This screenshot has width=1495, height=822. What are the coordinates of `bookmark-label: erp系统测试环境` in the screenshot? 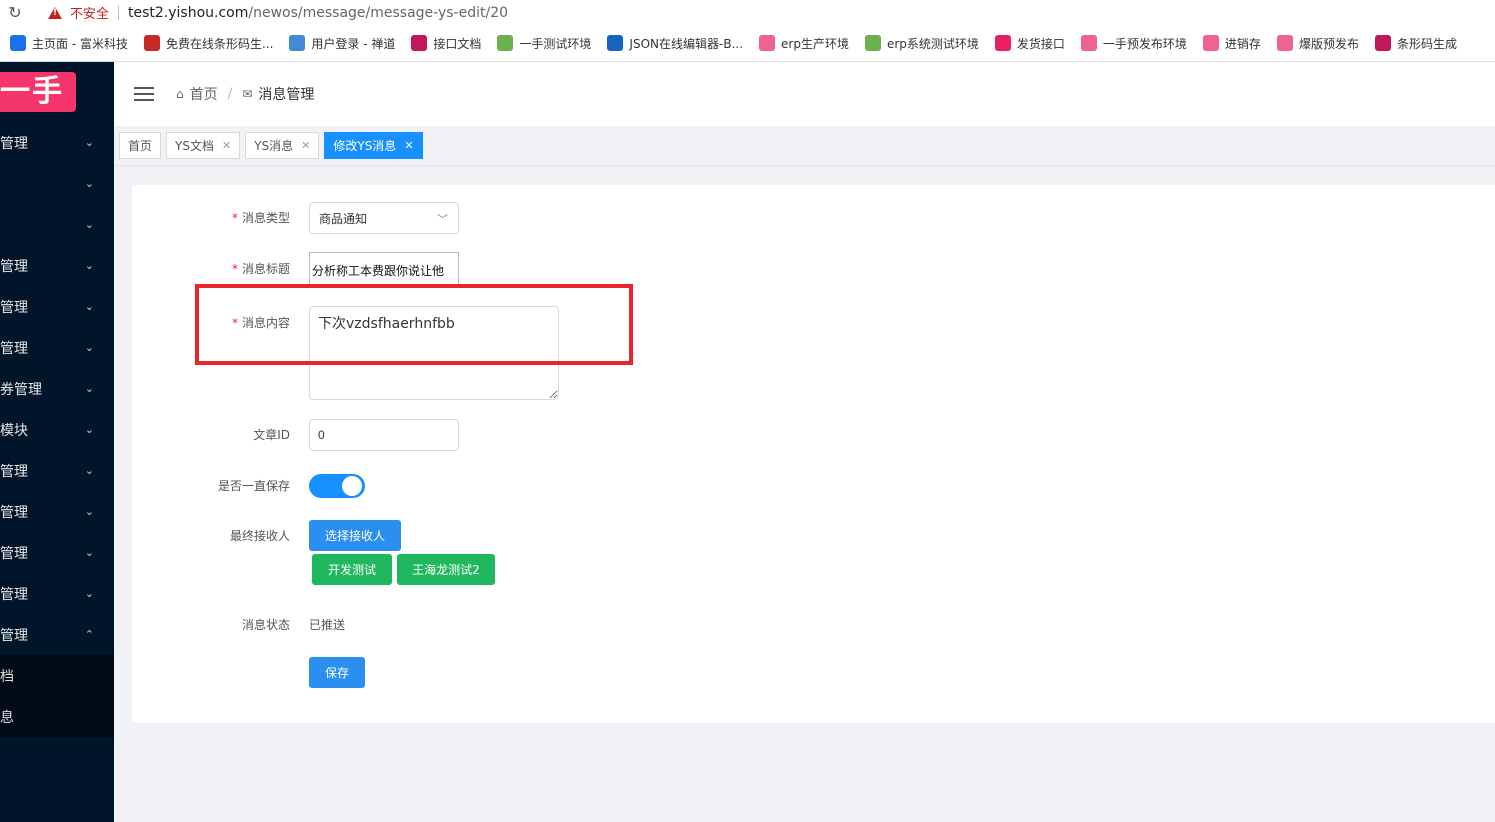 It's located at (932, 43).